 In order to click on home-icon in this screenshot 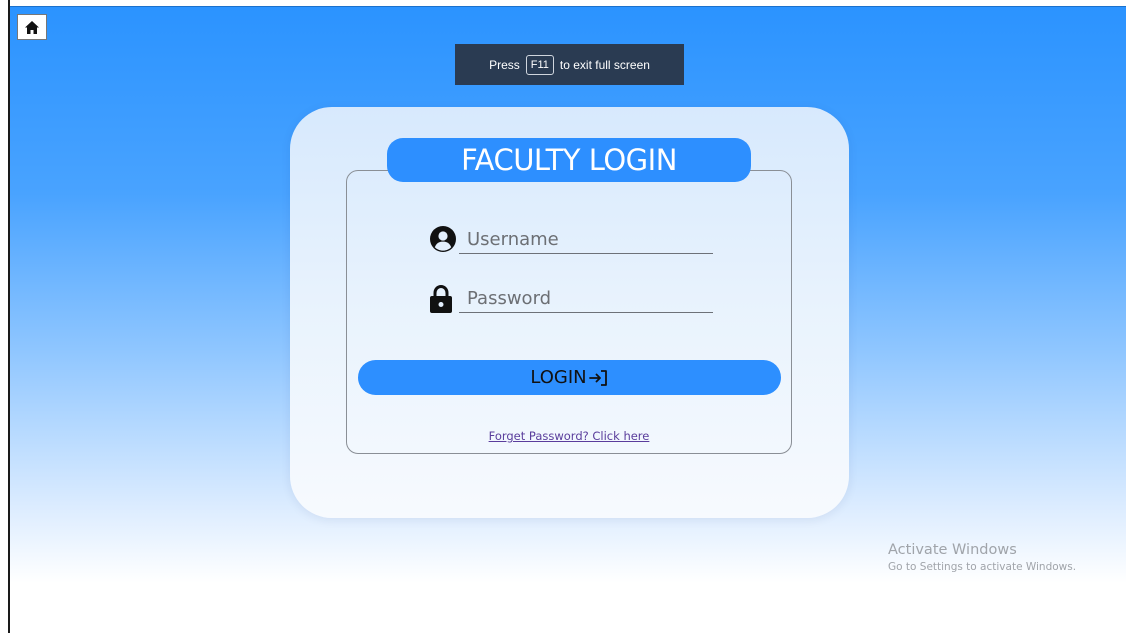, I will do `click(32, 27)`.